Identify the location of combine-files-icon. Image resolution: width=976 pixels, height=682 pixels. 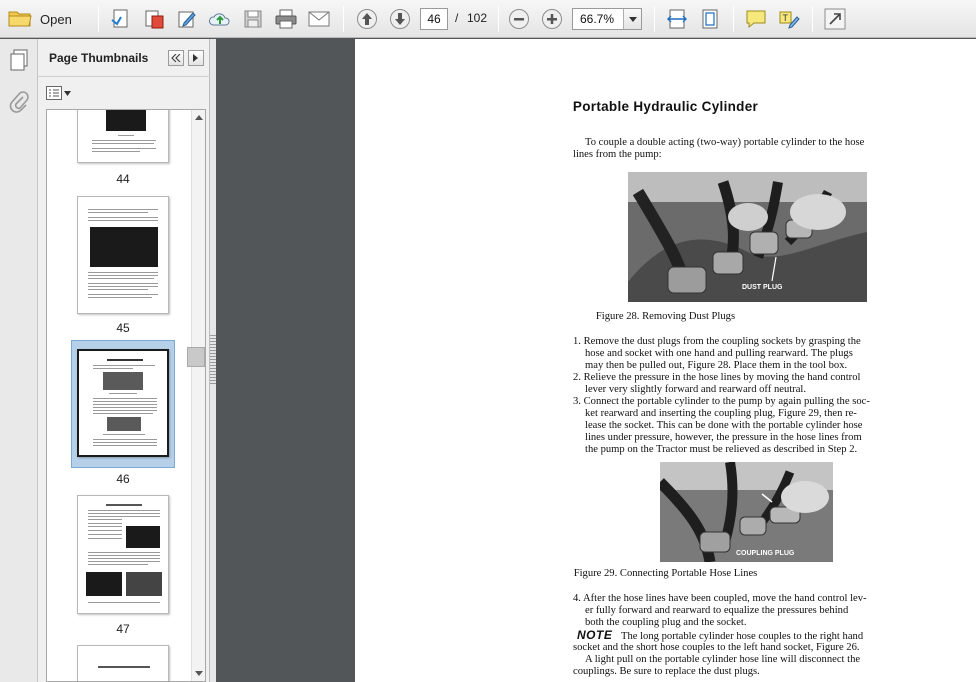
(154, 19).